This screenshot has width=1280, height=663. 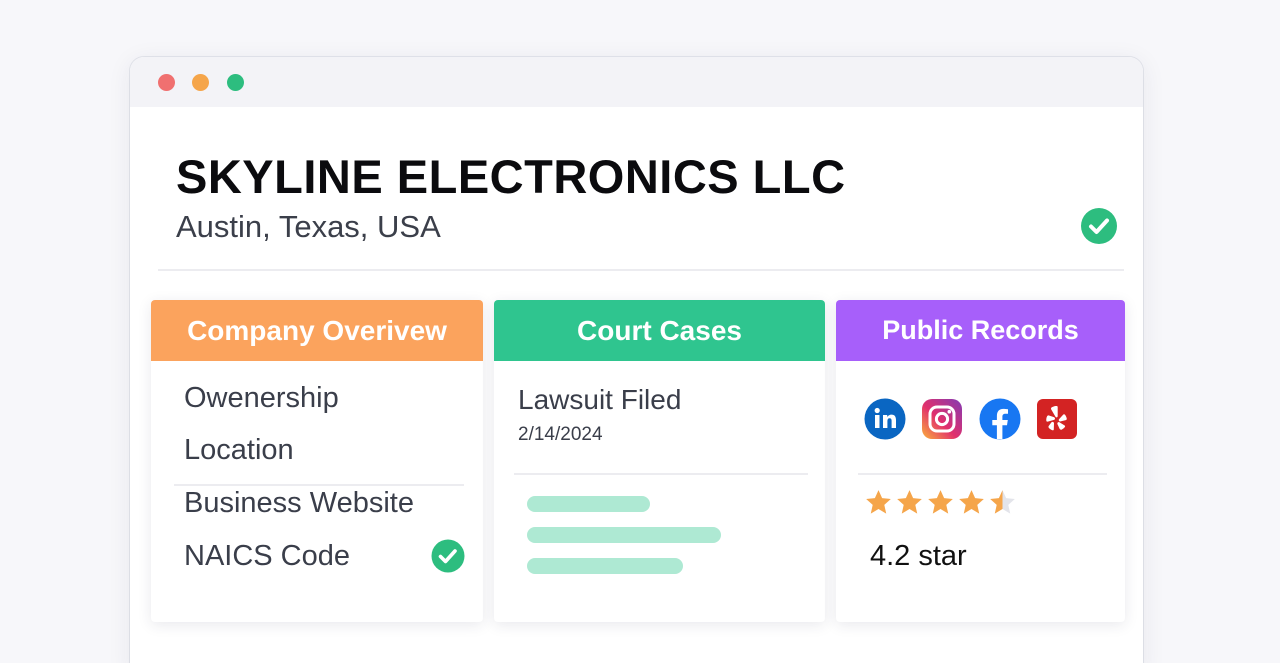 What do you see at coordinates (942, 419) in the screenshot?
I see `instagram-icon` at bounding box center [942, 419].